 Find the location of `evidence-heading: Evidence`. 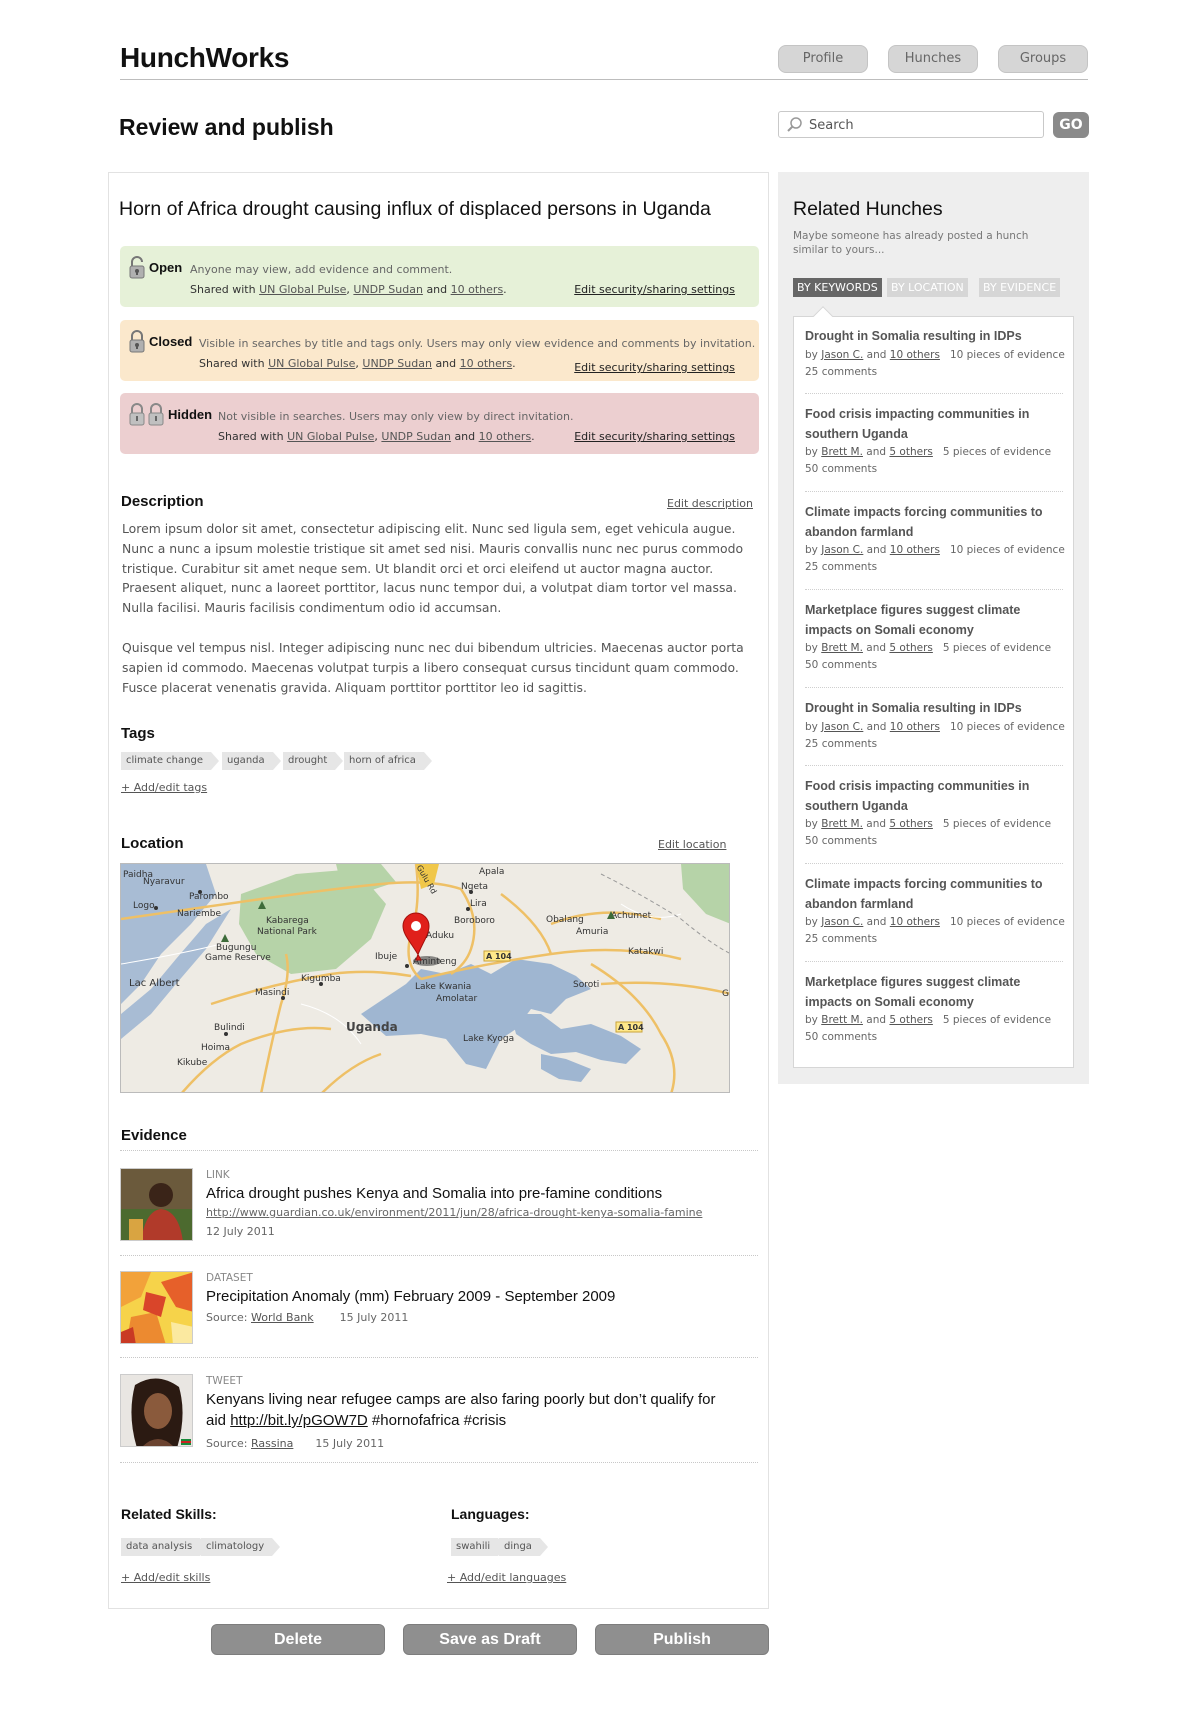

evidence-heading: Evidence is located at coordinates (154, 1135).